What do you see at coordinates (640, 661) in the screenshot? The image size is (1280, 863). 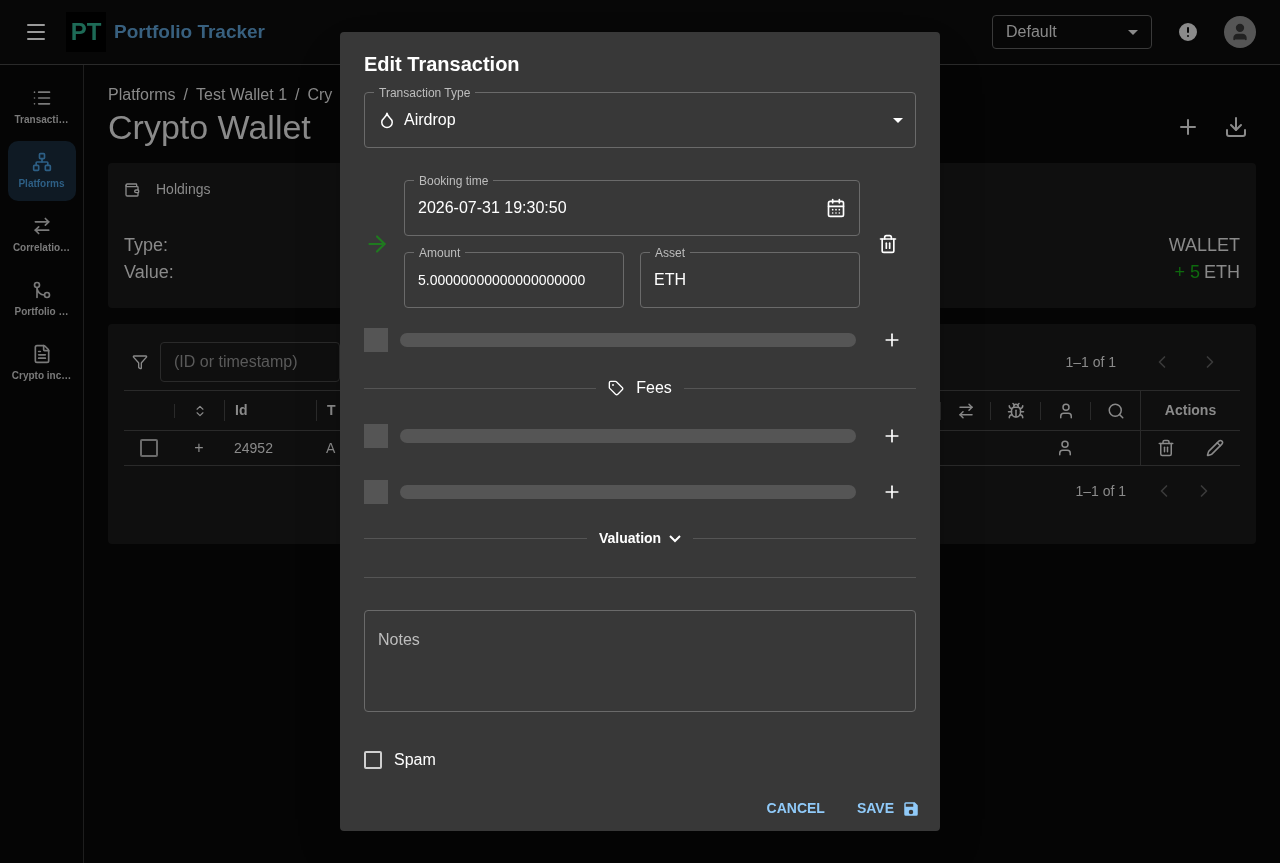 I see `notes-field: Notes` at bounding box center [640, 661].